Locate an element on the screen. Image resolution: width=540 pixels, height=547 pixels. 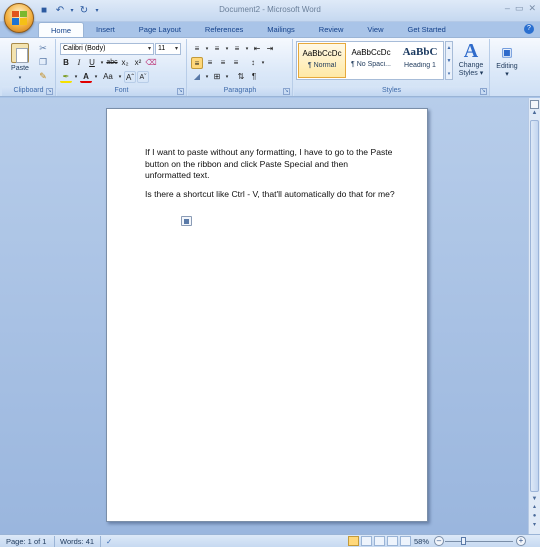
superscript-button: x² is located at coordinates (138, 63).